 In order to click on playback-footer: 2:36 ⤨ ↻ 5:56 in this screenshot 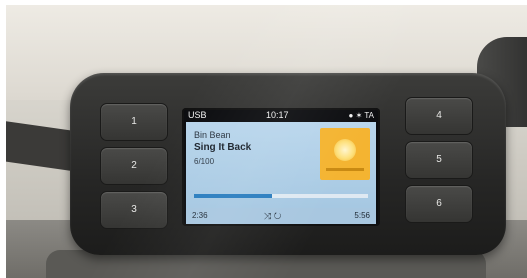, I will do `click(281, 216)`.